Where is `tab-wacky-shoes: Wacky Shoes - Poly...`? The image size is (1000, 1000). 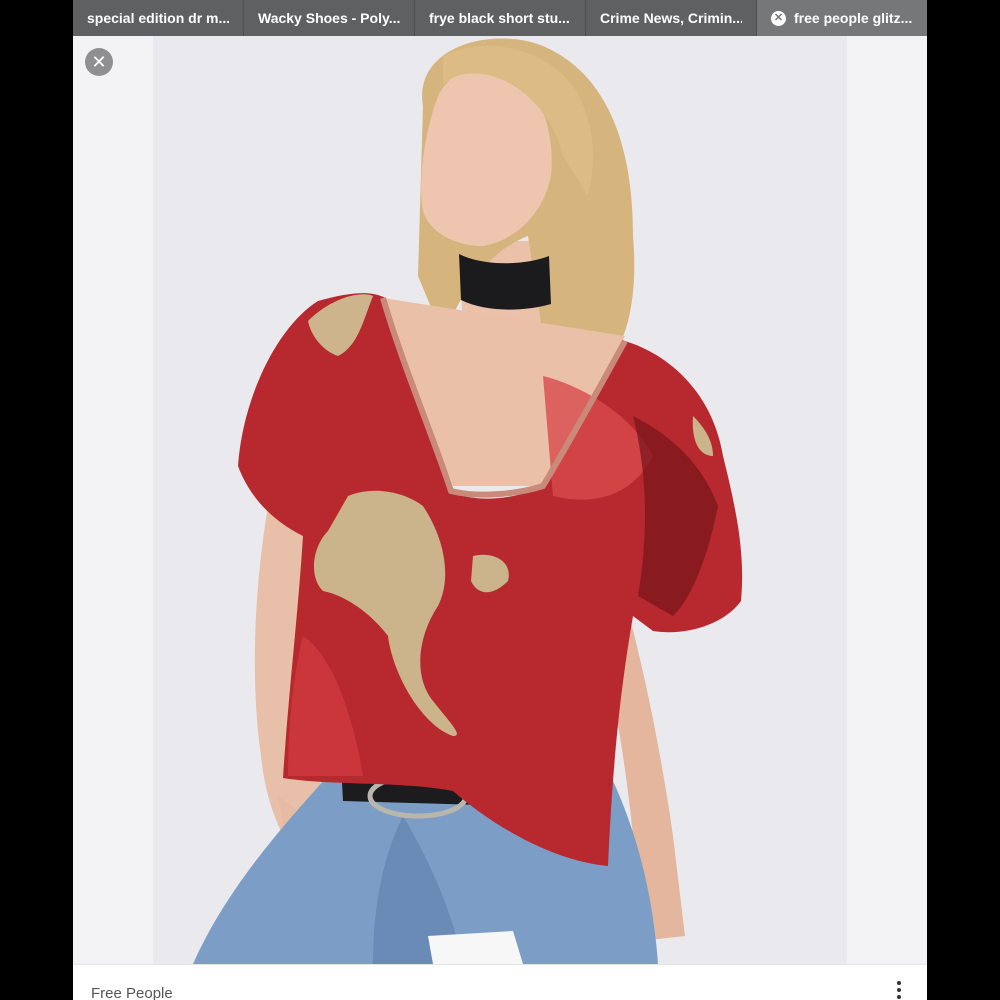 tab-wacky-shoes: Wacky Shoes - Poly... is located at coordinates (329, 18).